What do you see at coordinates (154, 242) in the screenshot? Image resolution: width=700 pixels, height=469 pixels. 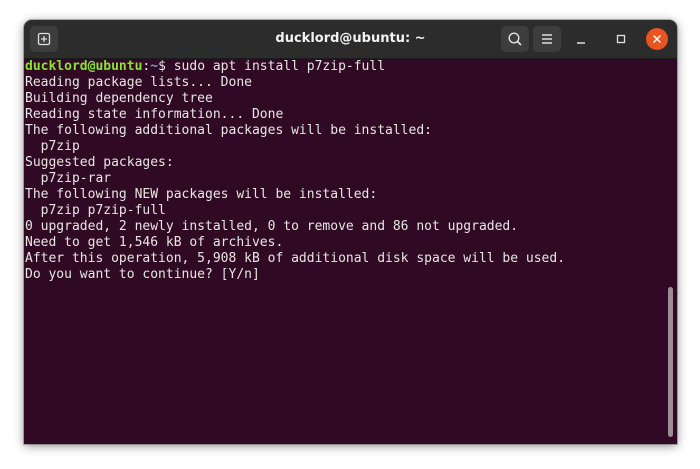 I see `output-line: Need to get 1,546 kB of archives.` at bounding box center [154, 242].